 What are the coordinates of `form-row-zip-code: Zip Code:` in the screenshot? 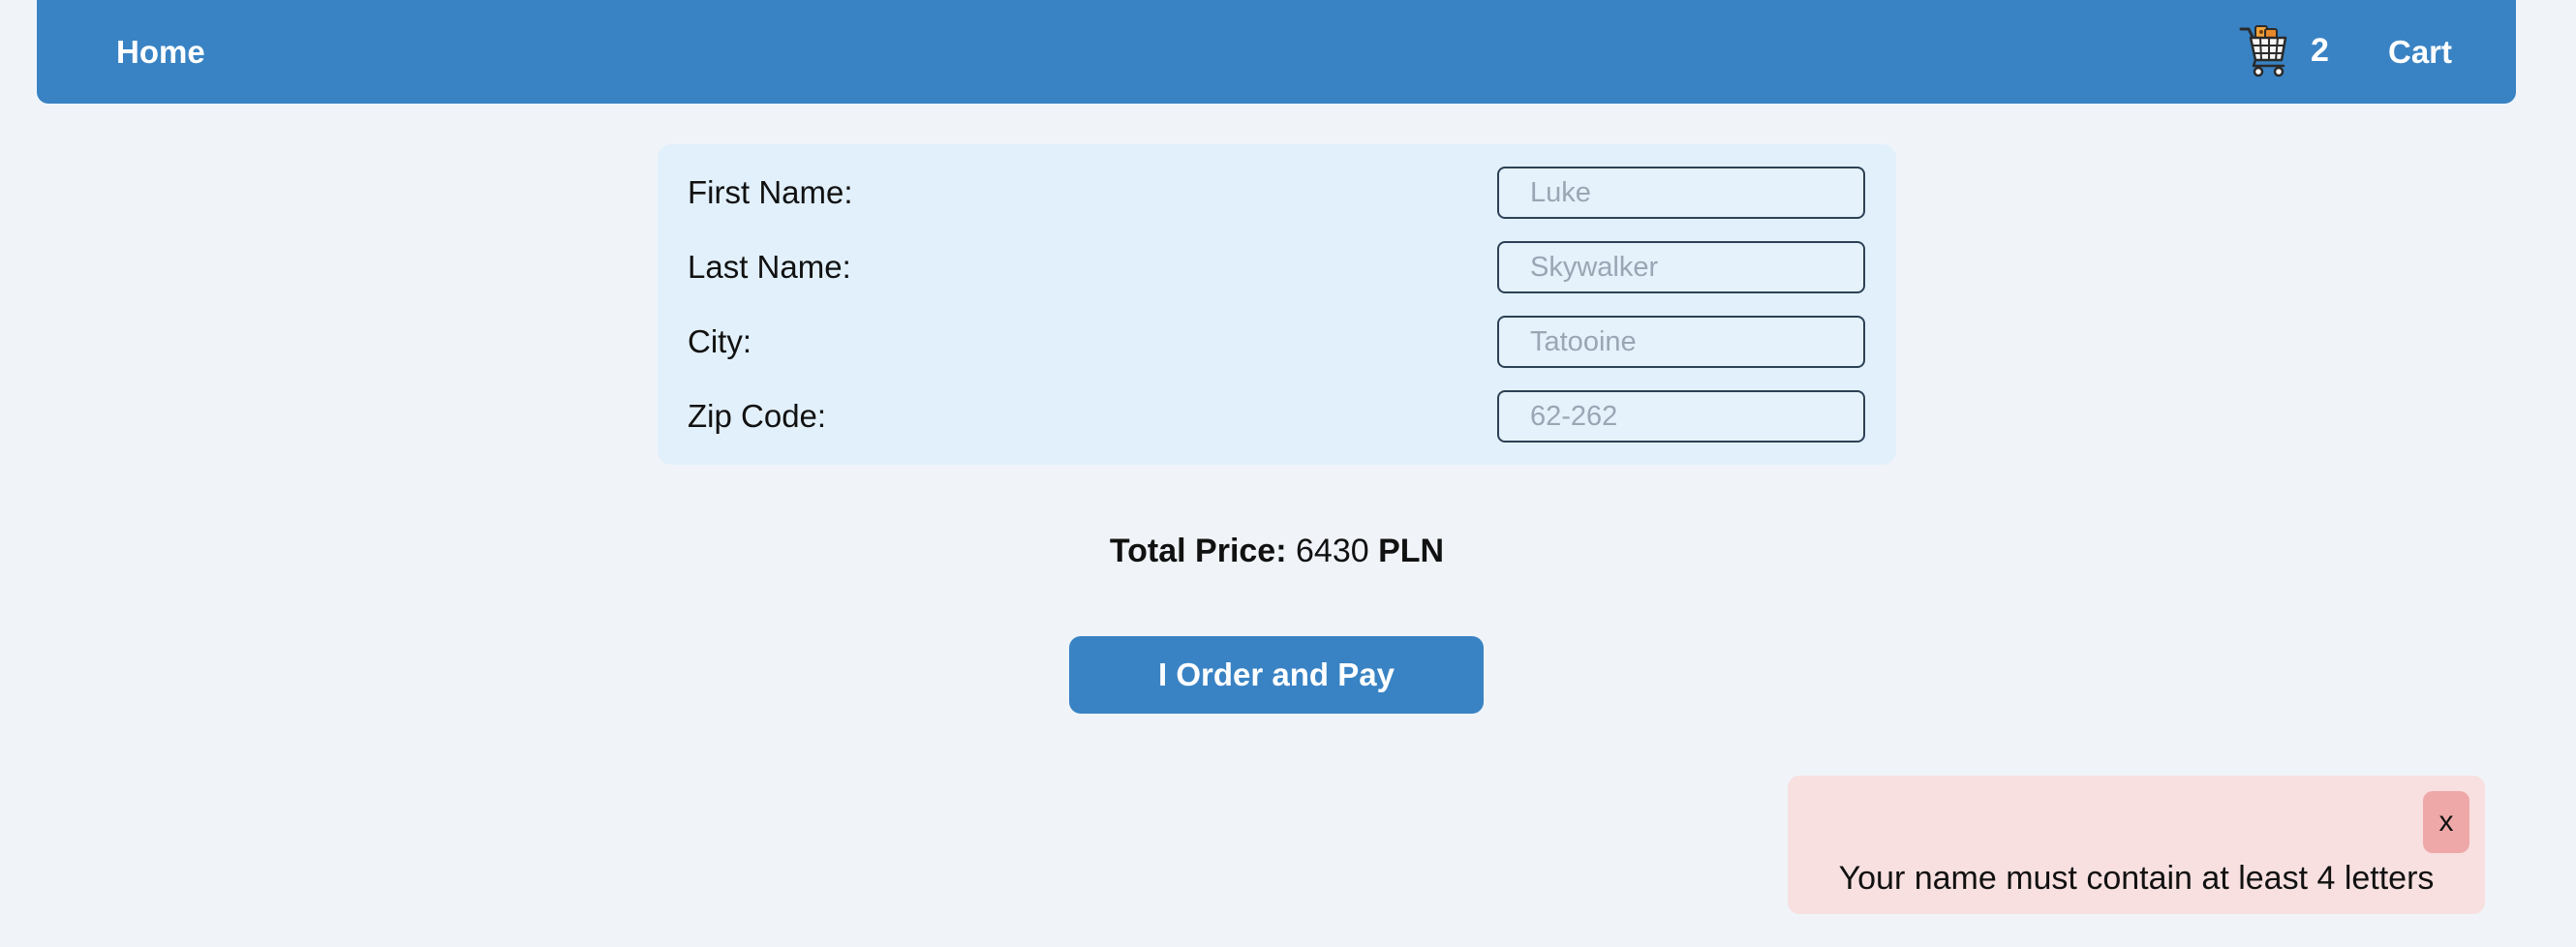 It's located at (1277, 416).